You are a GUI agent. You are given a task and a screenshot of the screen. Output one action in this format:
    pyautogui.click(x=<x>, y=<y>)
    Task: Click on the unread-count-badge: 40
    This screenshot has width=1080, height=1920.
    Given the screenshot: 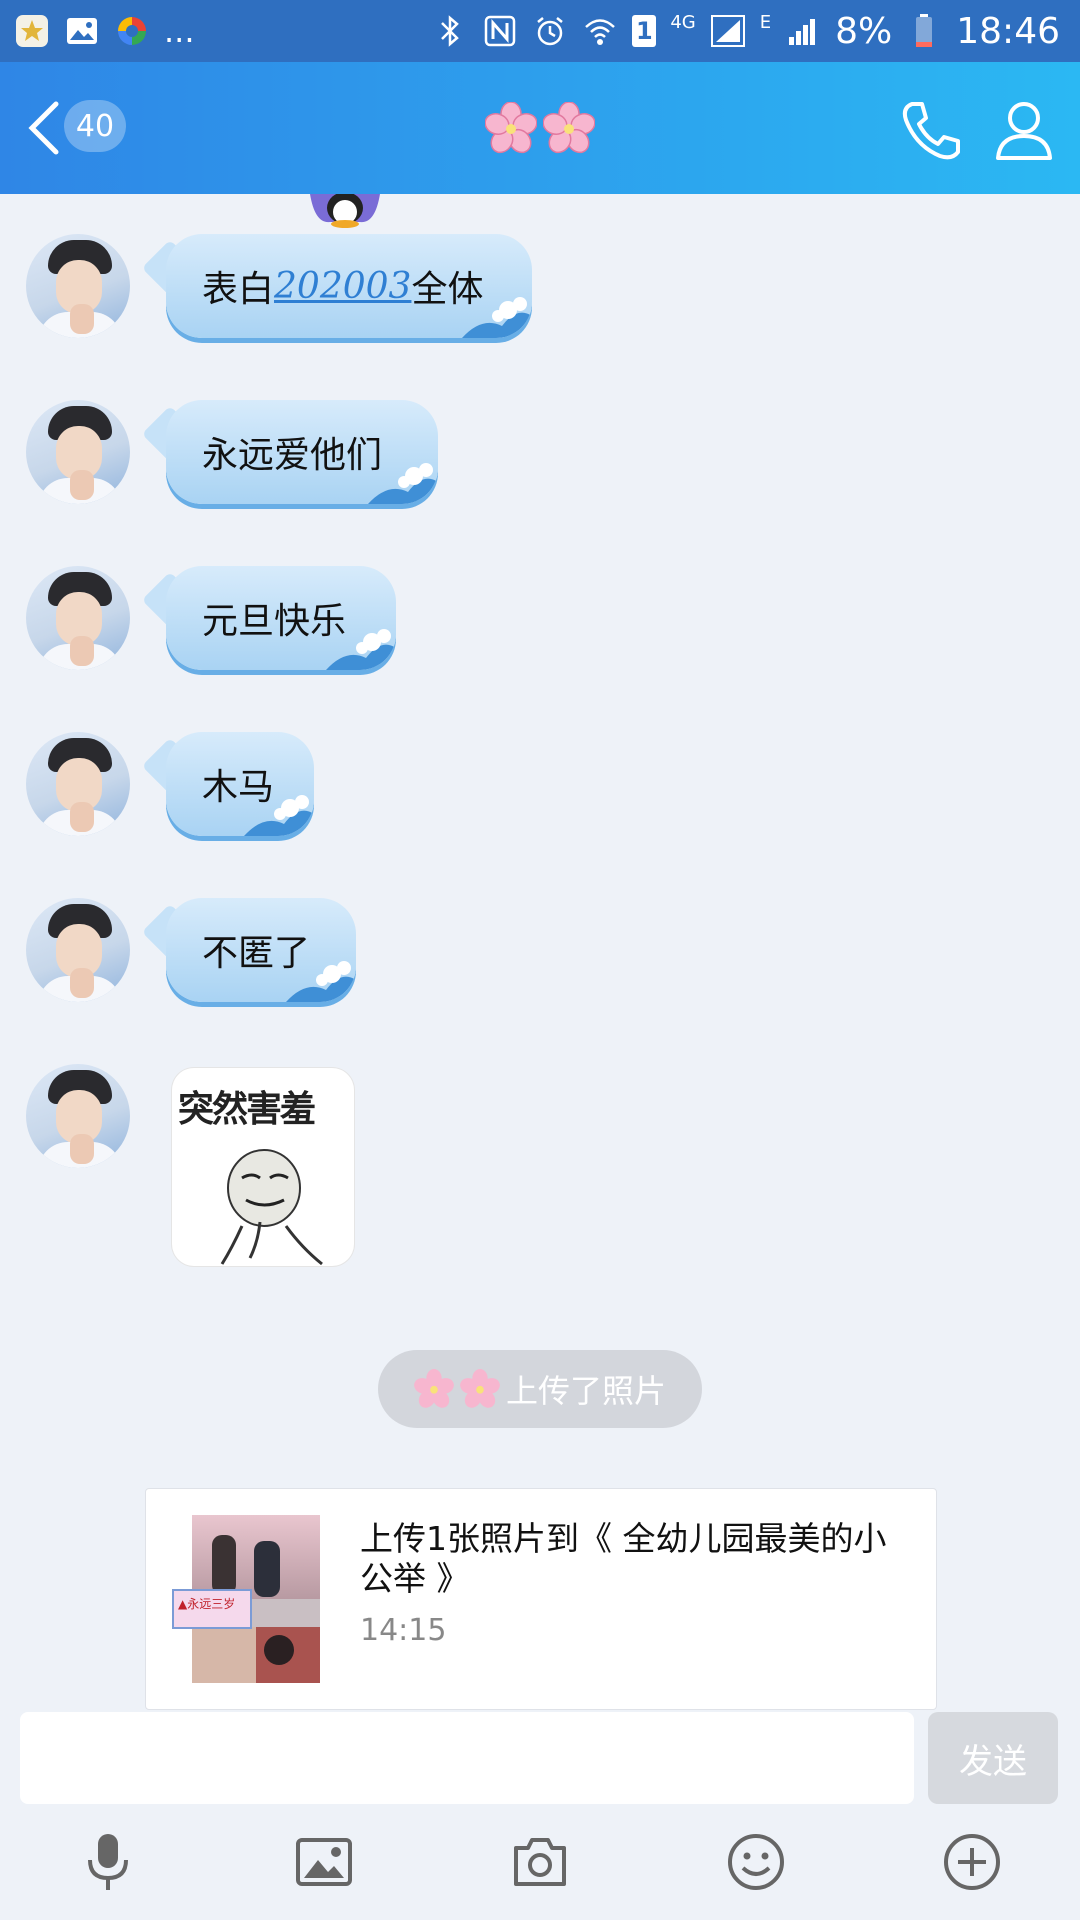 What is the action you would take?
    pyautogui.click(x=95, y=126)
    